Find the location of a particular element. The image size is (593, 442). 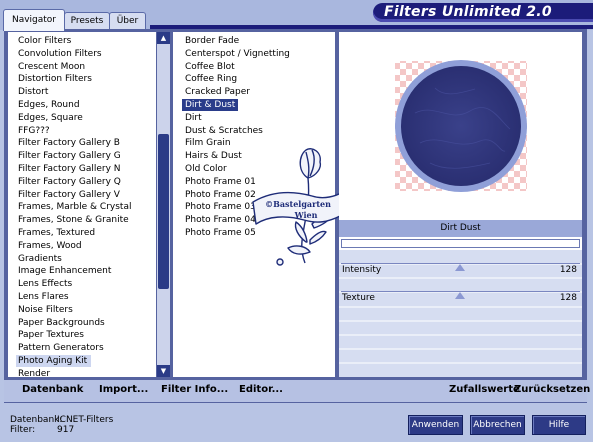

tab-presets: Presets is located at coordinates (87, 21).